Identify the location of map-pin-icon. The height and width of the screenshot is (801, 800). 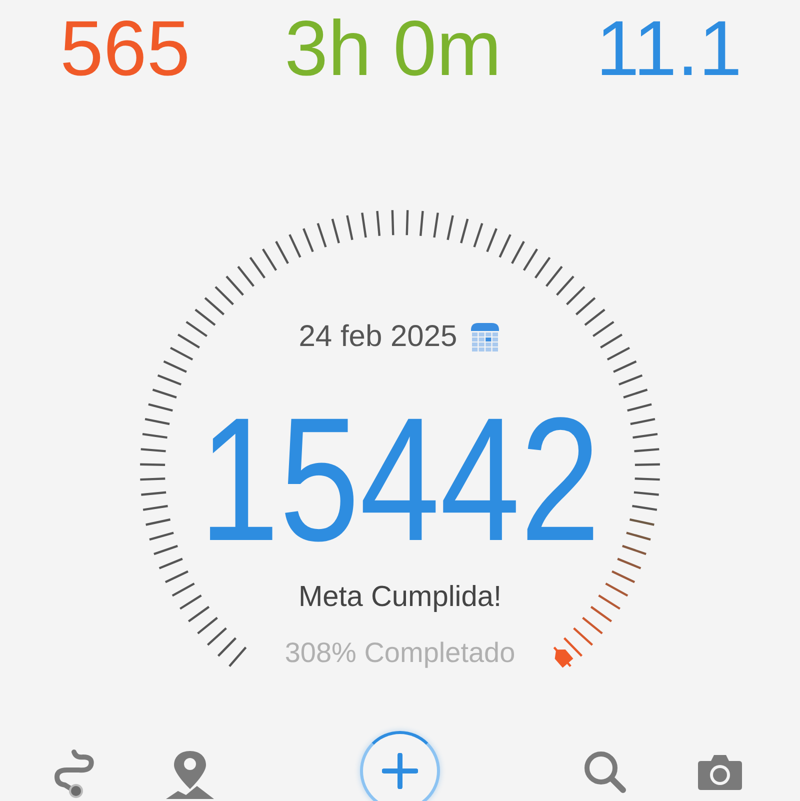
(190, 774).